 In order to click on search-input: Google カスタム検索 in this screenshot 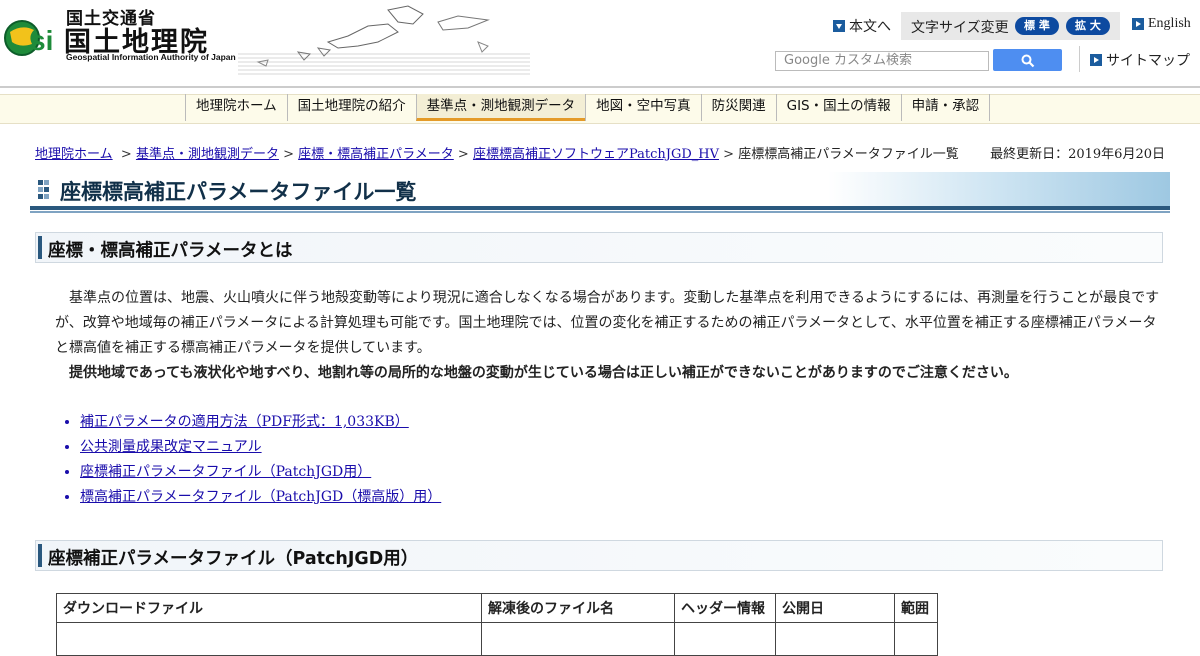, I will do `click(882, 61)`.